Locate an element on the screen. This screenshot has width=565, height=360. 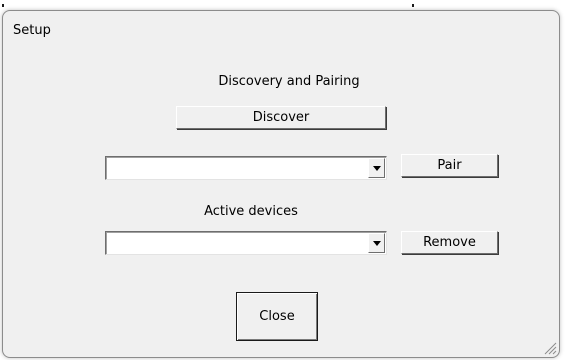
found-devices-dropdown-button is located at coordinates (376, 168).